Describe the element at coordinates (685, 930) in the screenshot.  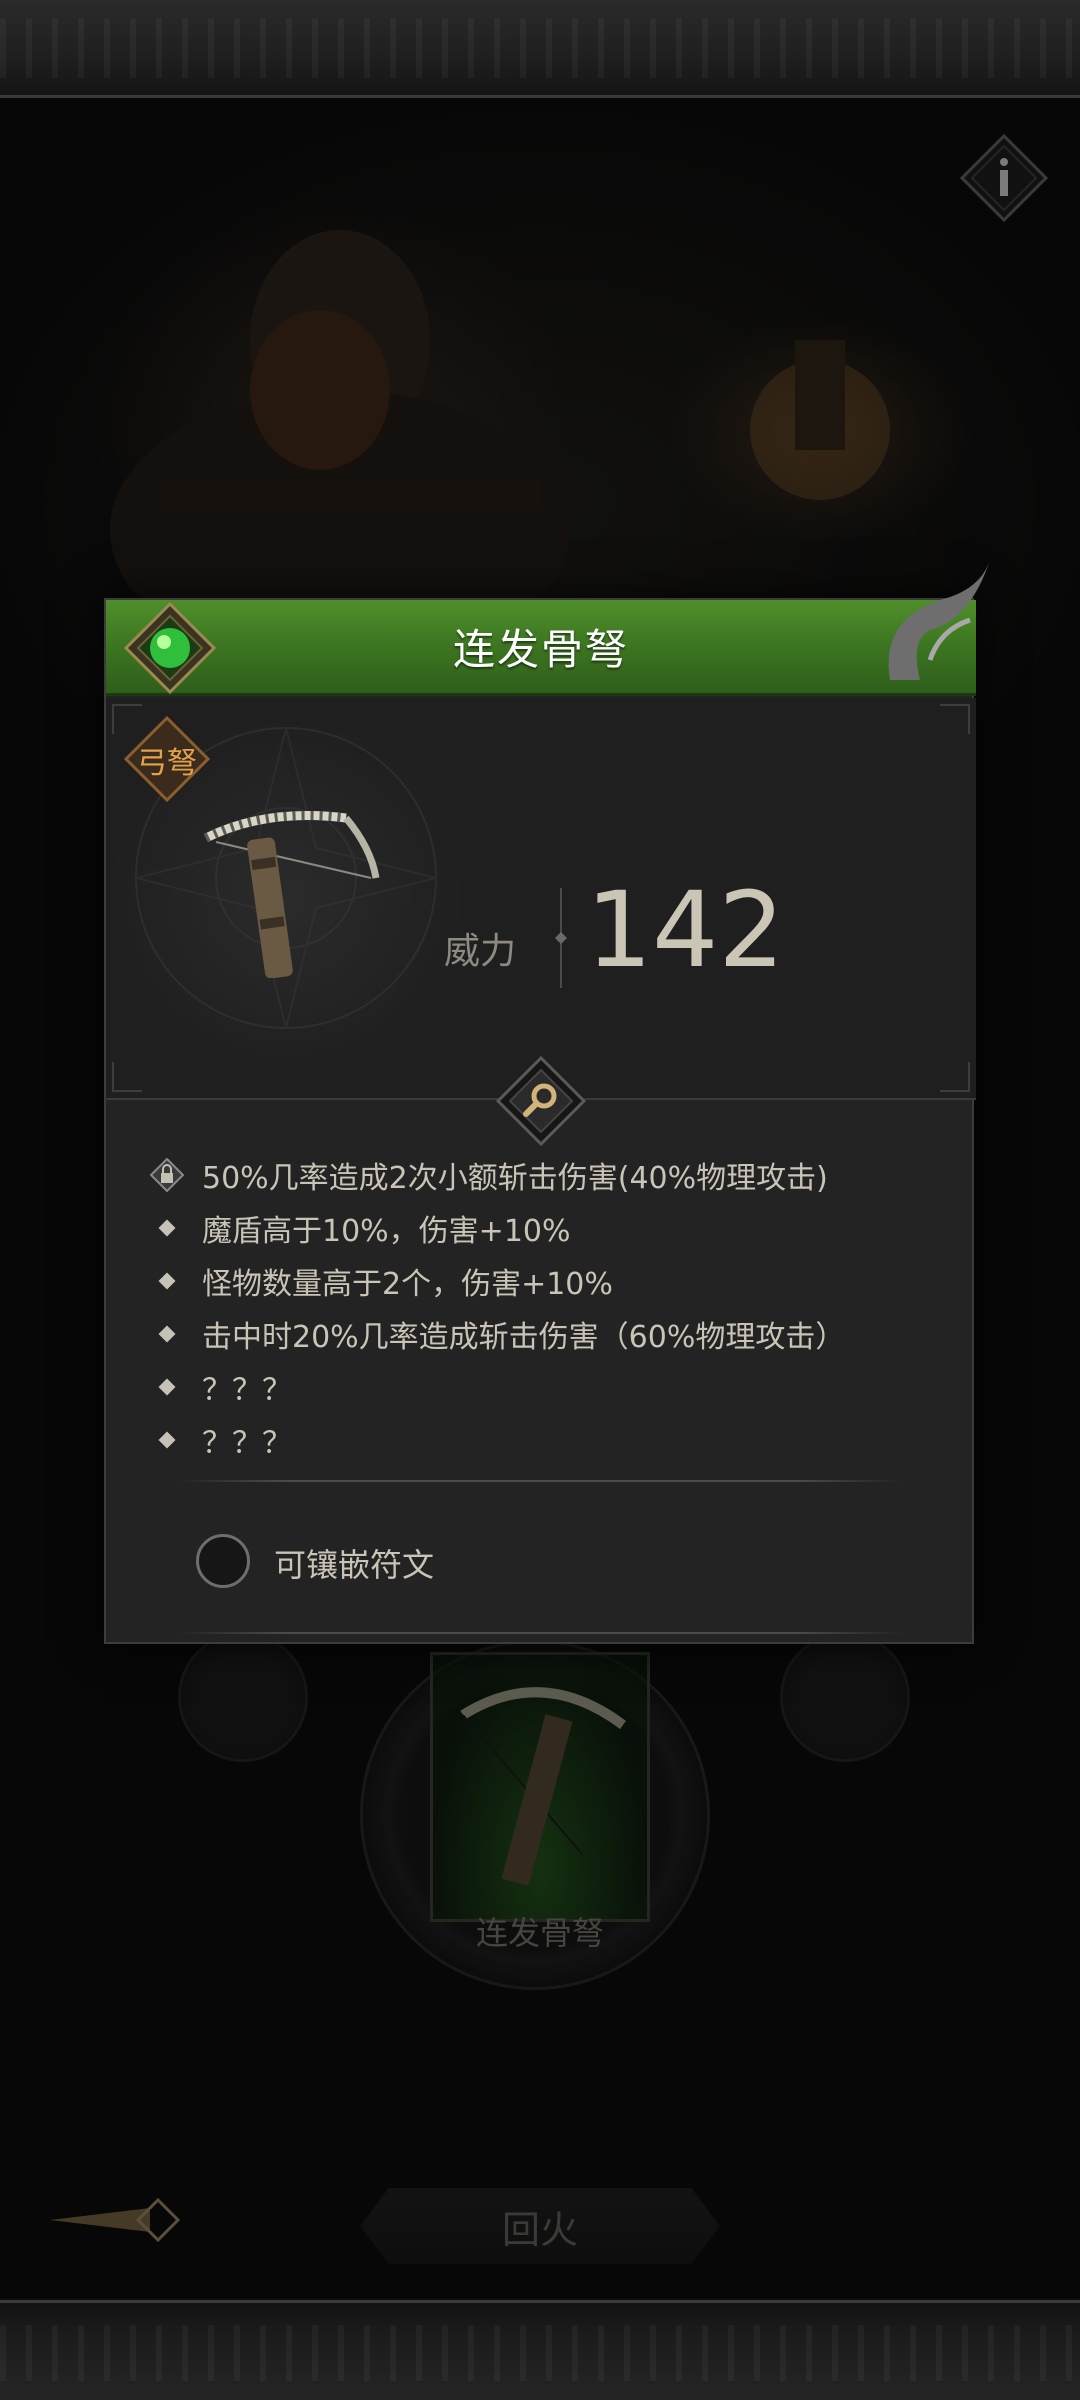
I see `power-value: 142` at that location.